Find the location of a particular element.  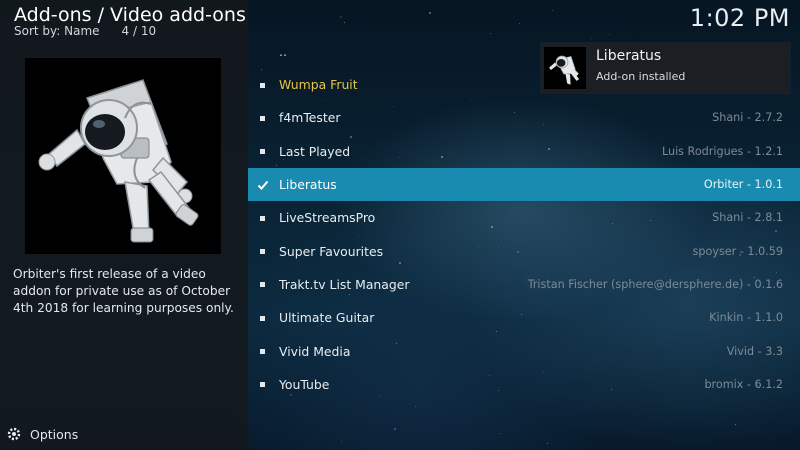

sort-info: Sort by: Name 4 / 10 is located at coordinates (85, 31).